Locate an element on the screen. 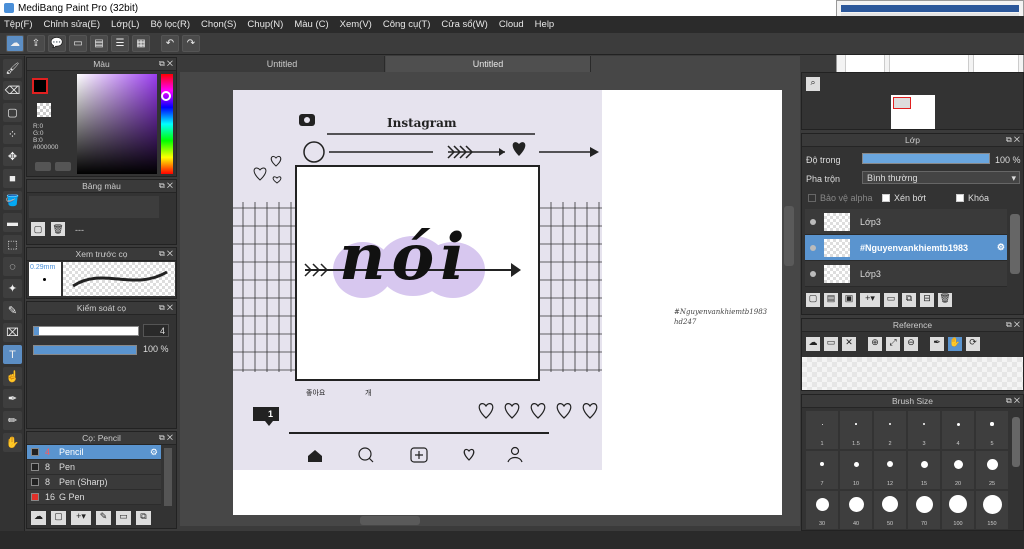 This screenshot has width=1024, height=549. undo-icon: ↶ is located at coordinates (170, 43).